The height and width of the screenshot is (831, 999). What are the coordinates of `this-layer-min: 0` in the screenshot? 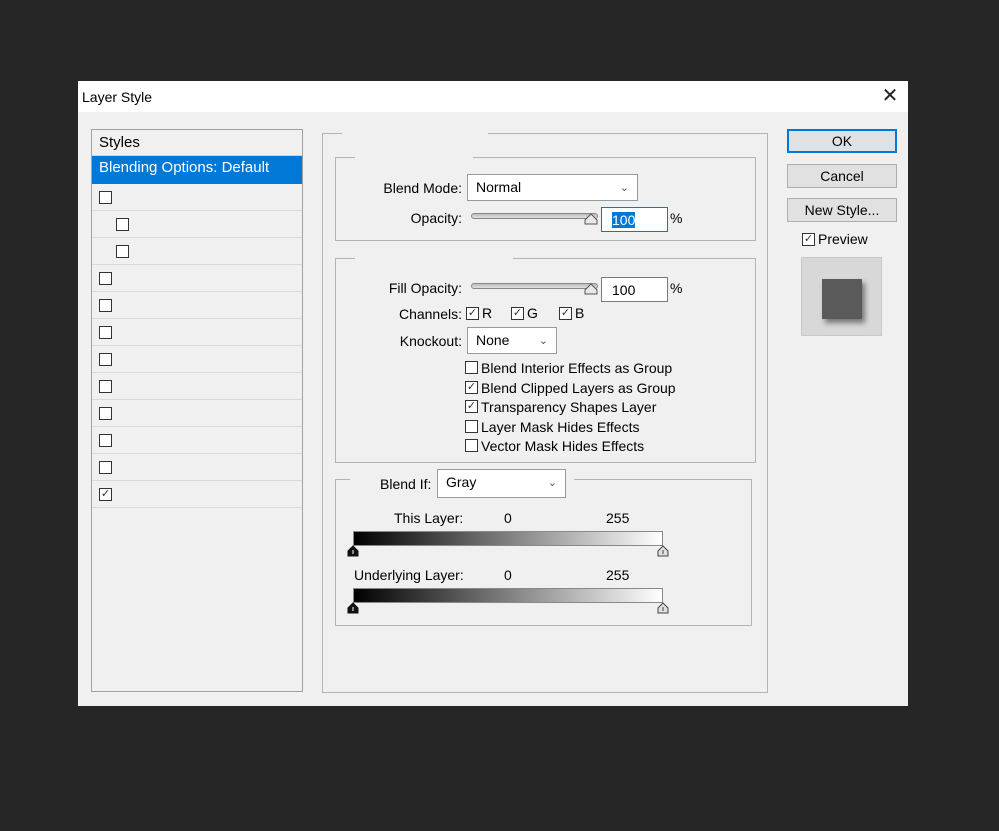 It's located at (508, 518).